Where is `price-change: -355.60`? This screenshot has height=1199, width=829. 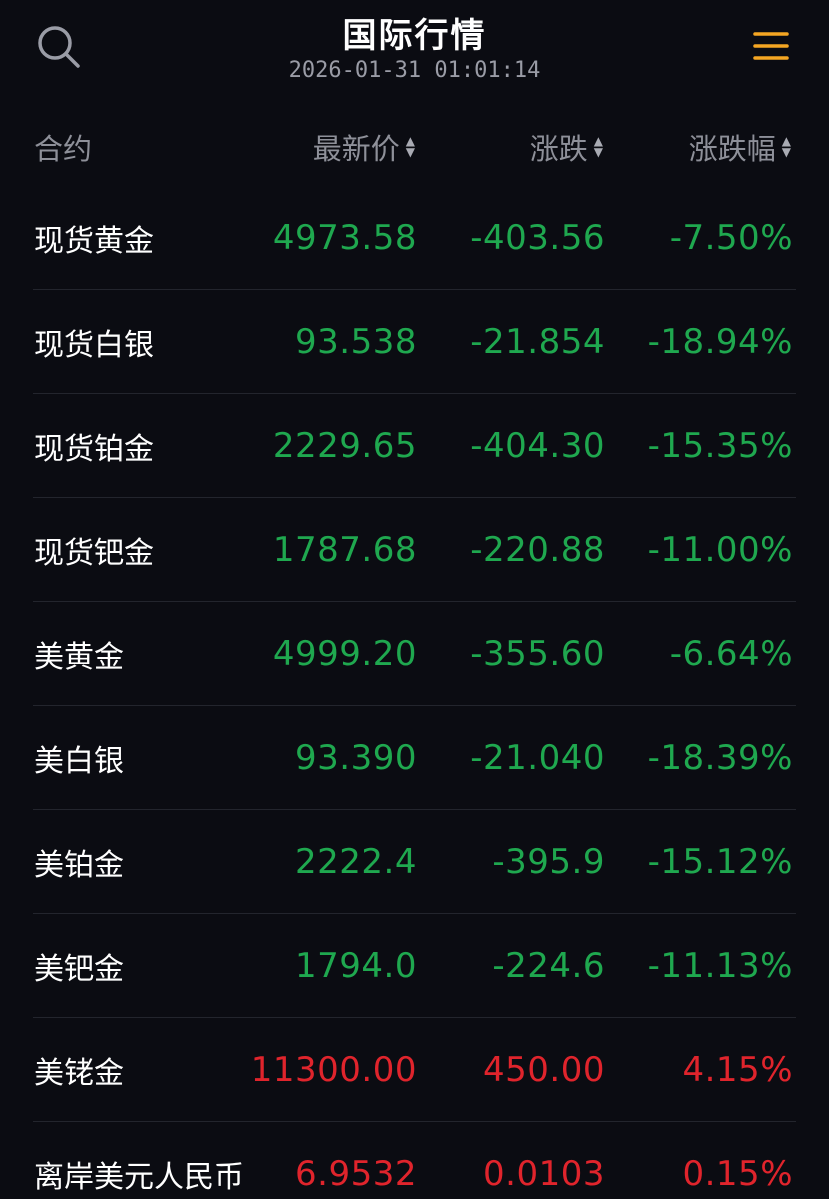 price-change: -355.60 is located at coordinates (537, 653).